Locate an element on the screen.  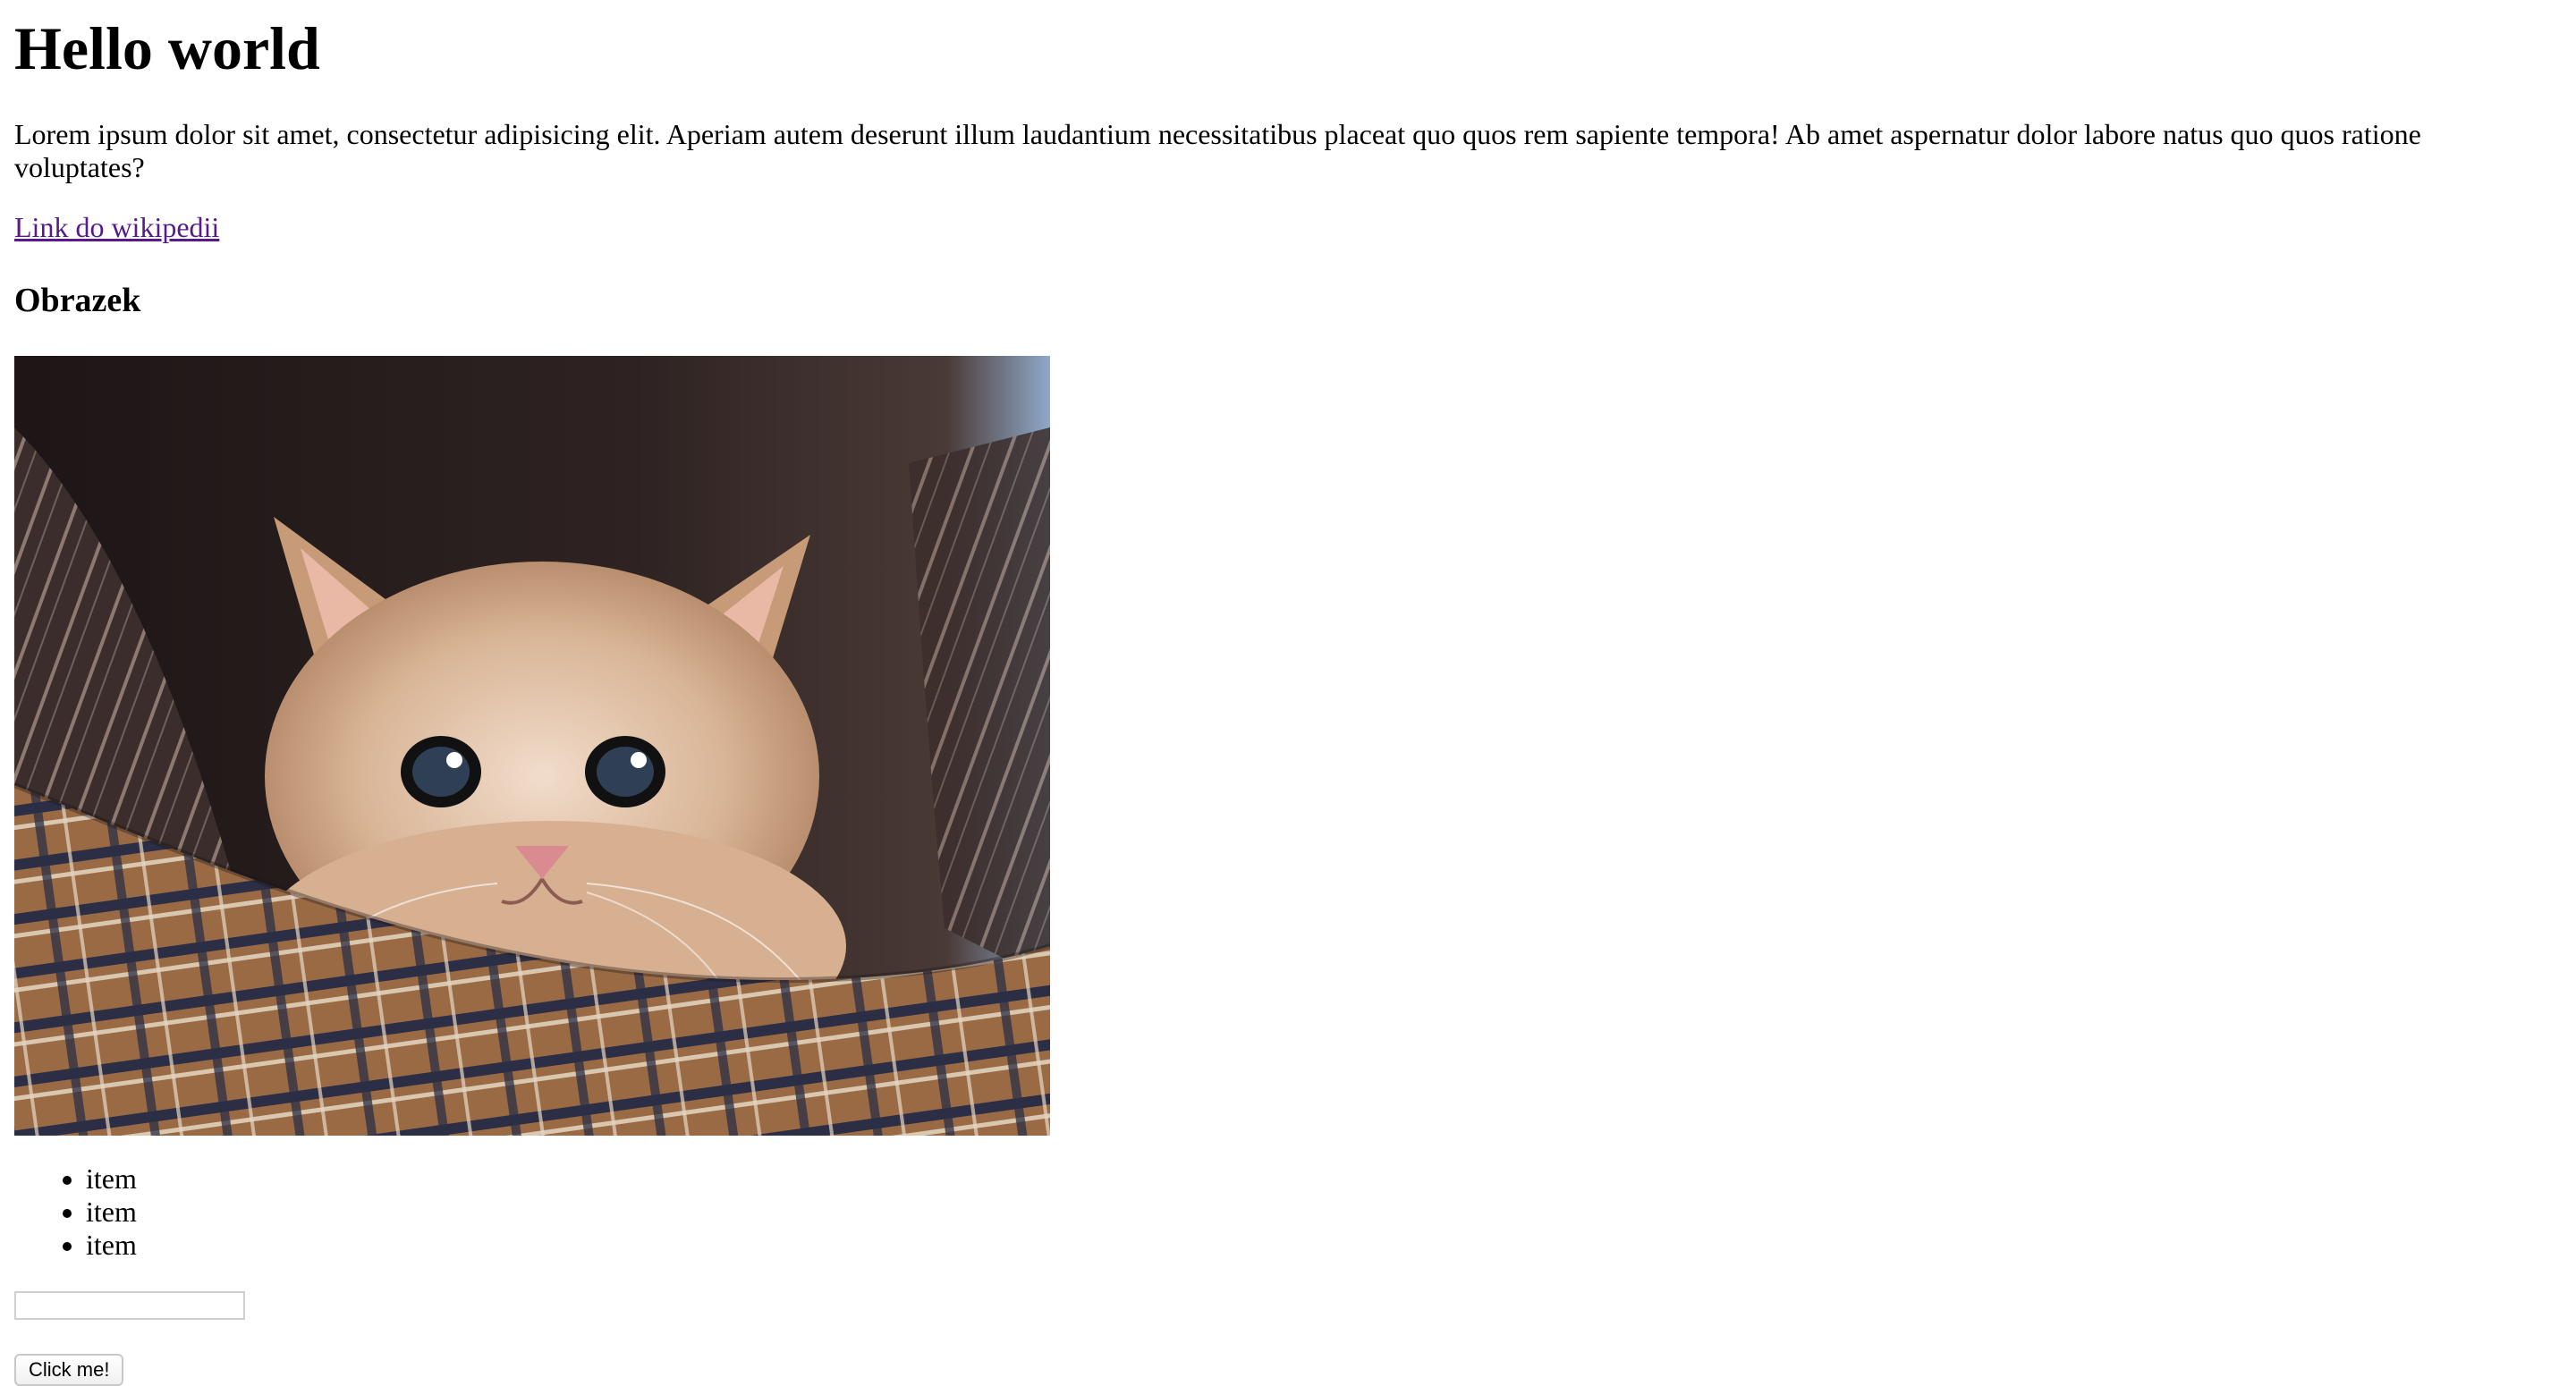
item-list: item item item is located at coordinates (75, 1212).